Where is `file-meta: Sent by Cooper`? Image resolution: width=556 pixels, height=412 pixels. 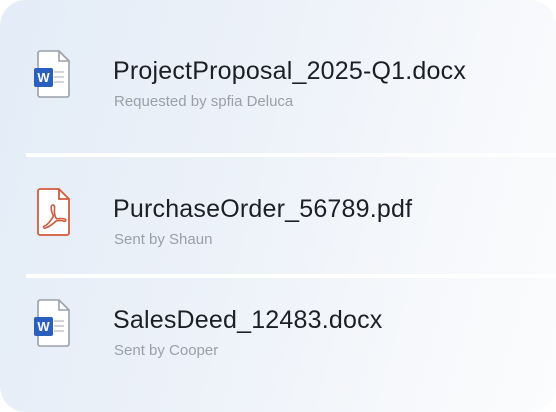 file-meta: Sent by Cooper is located at coordinates (166, 350).